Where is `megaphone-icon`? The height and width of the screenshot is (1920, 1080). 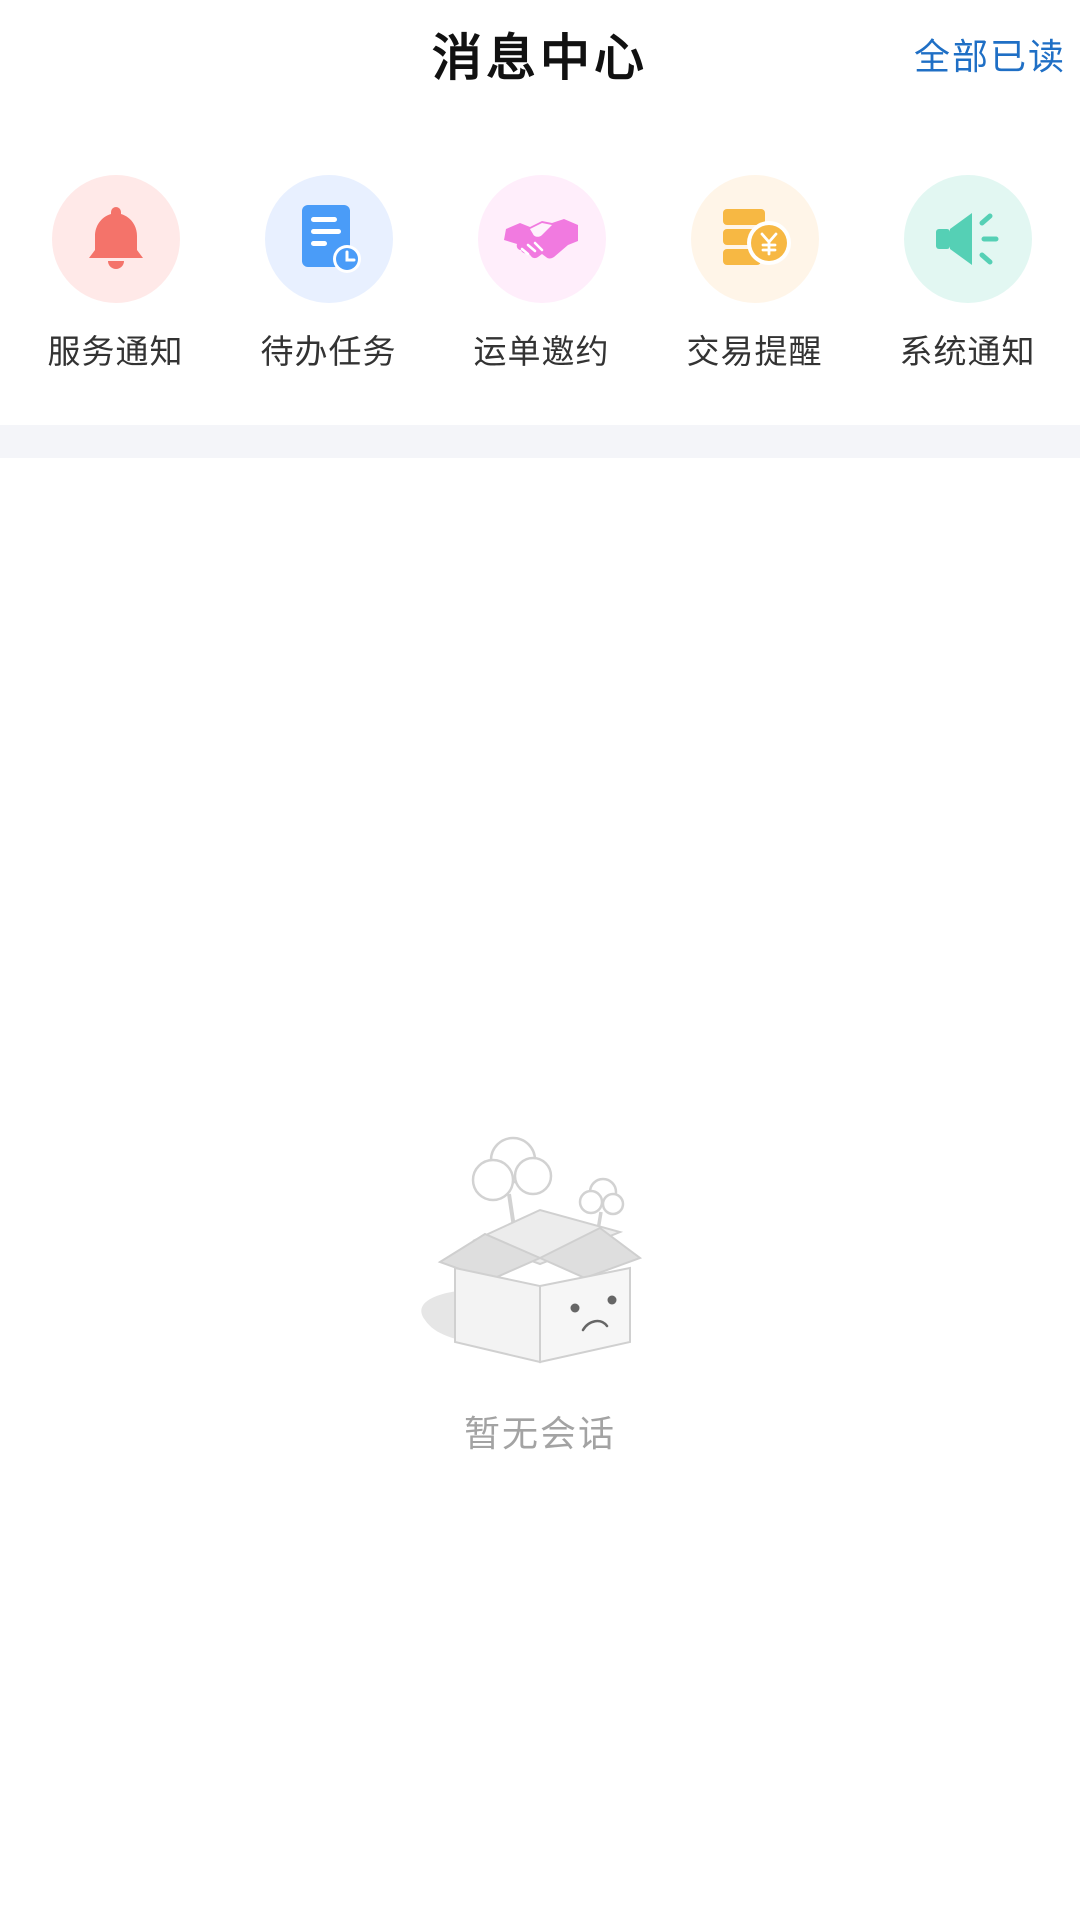
megaphone-icon is located at coordinates (966, 239).